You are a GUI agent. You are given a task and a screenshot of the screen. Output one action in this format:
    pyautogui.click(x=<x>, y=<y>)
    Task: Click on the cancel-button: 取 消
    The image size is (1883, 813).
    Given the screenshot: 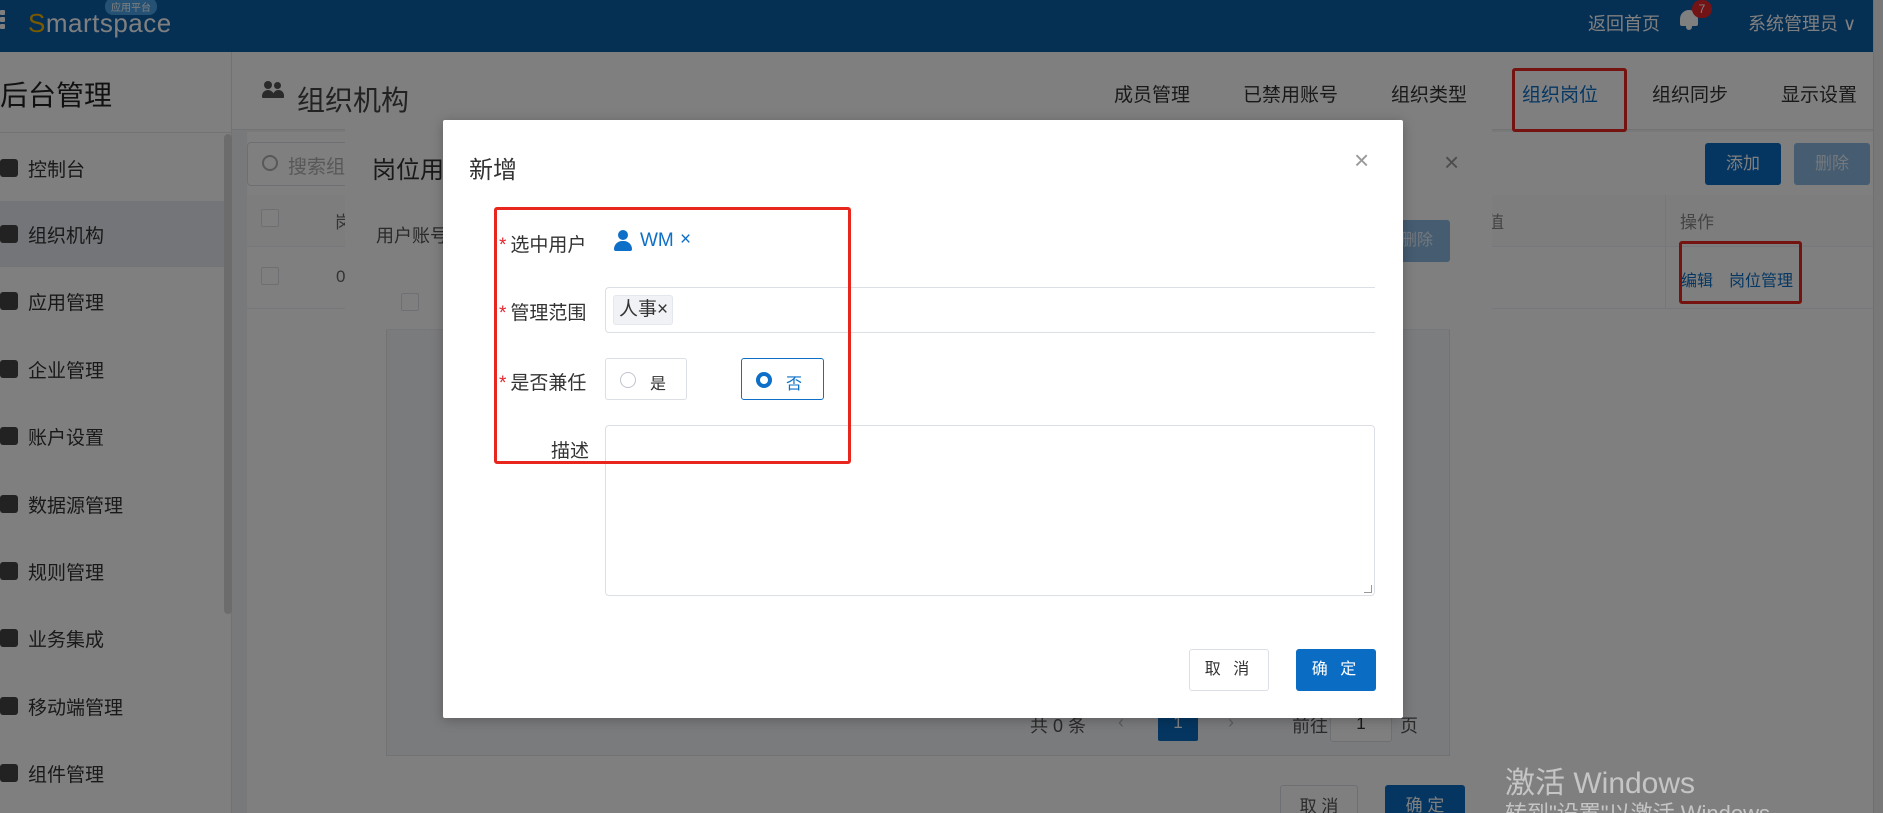 What is the action you would take?
    pyautogui.click(x=1229, y=670)
    